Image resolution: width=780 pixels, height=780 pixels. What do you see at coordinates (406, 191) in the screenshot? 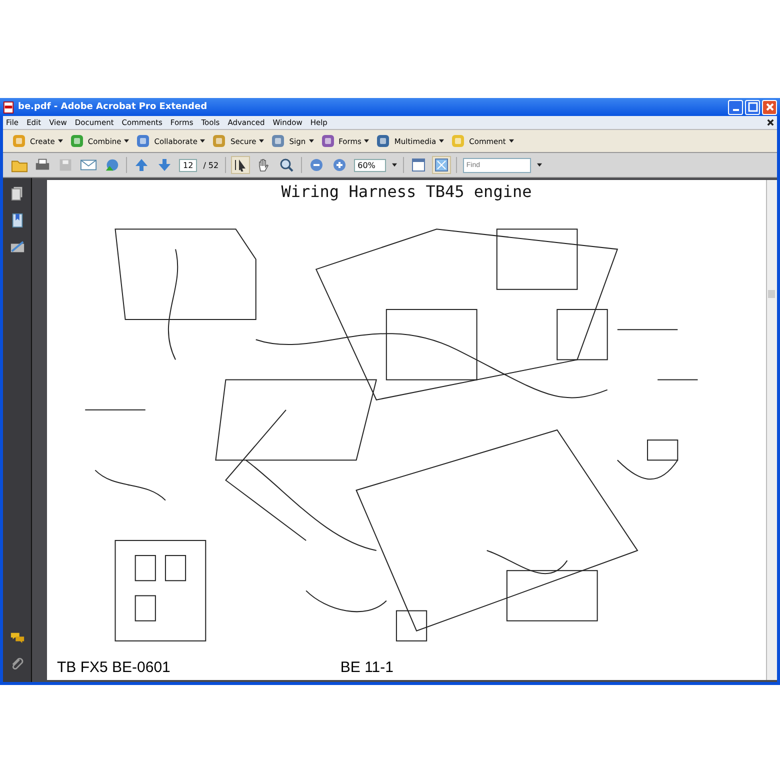
I see `page-title: Wiring Harness TB45 engine` at bounding box center [406, 191].